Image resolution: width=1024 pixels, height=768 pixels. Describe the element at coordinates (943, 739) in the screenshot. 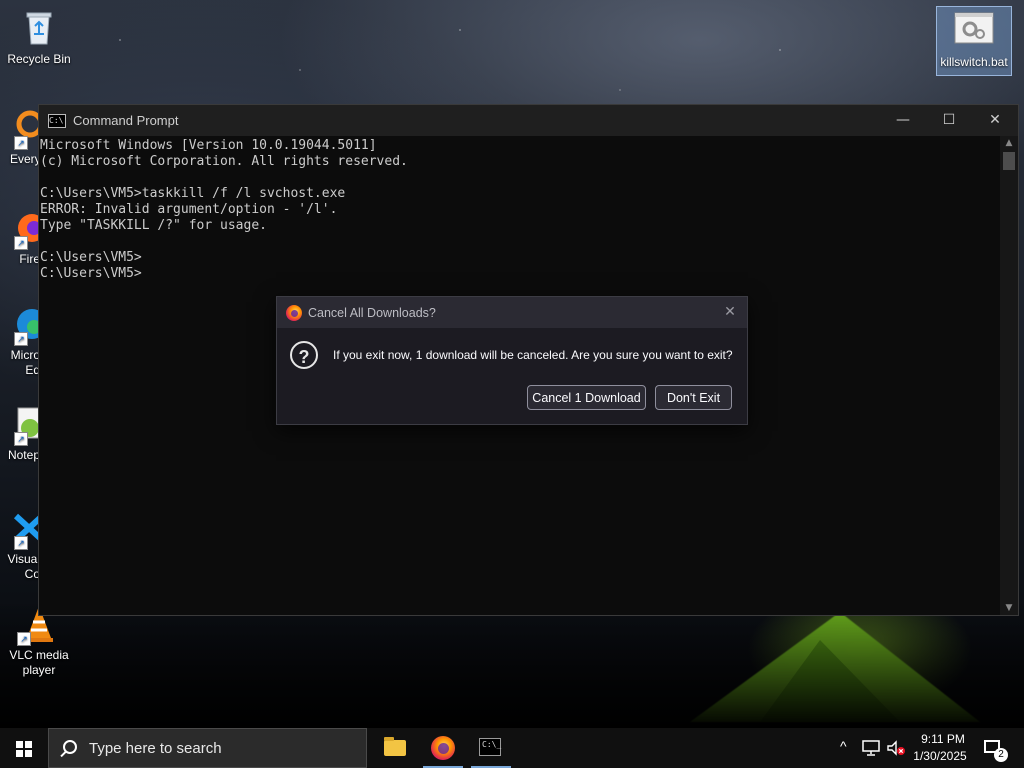

I see `clock-time: 9:11 PM` at that location.